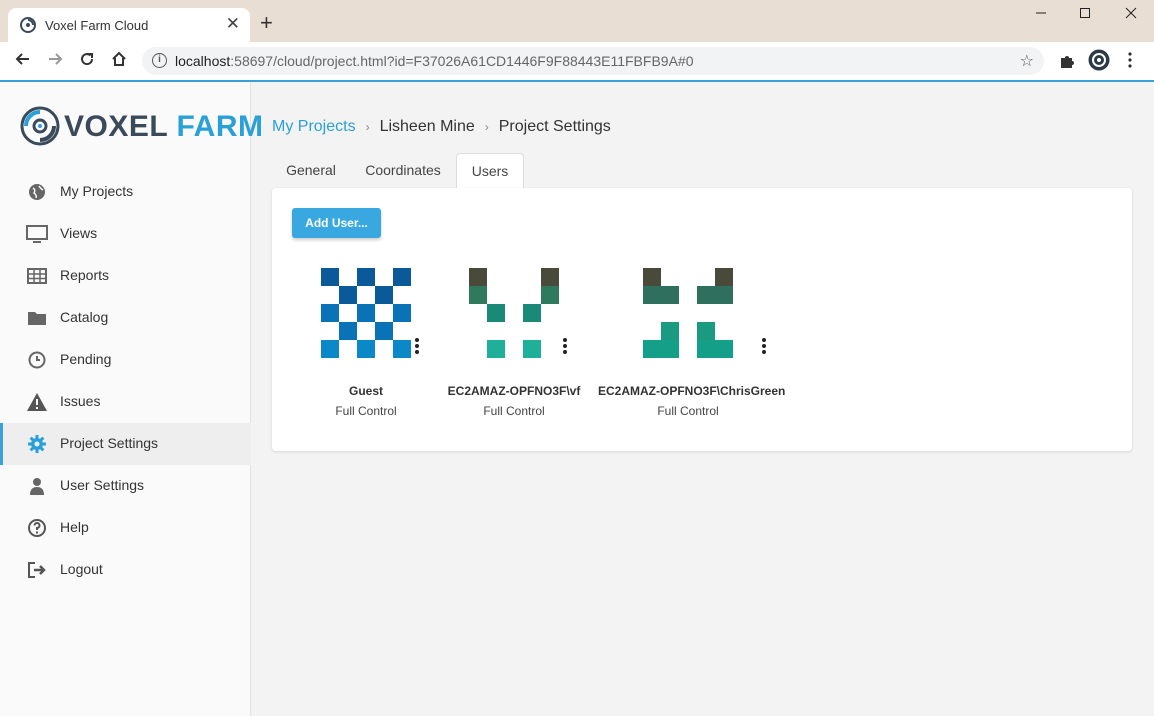 Image resolution: width=1154 pixels, height=716 pixels. I want to click on user-name: EC2AMAZ-OPFNO3F\ChrisGreen, so click(692, 391).